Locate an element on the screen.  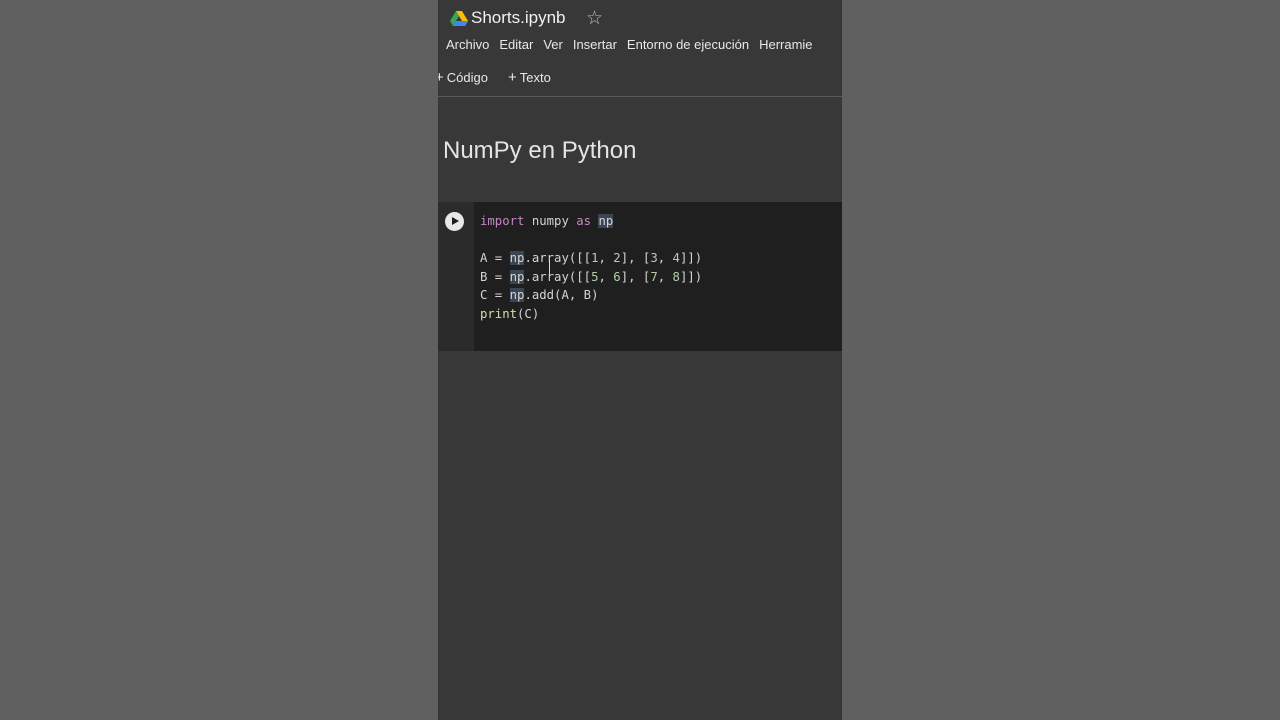
code-line-4: B = np.array([[5, 6], [7, 8]]) is located at coordinates (591, 276).